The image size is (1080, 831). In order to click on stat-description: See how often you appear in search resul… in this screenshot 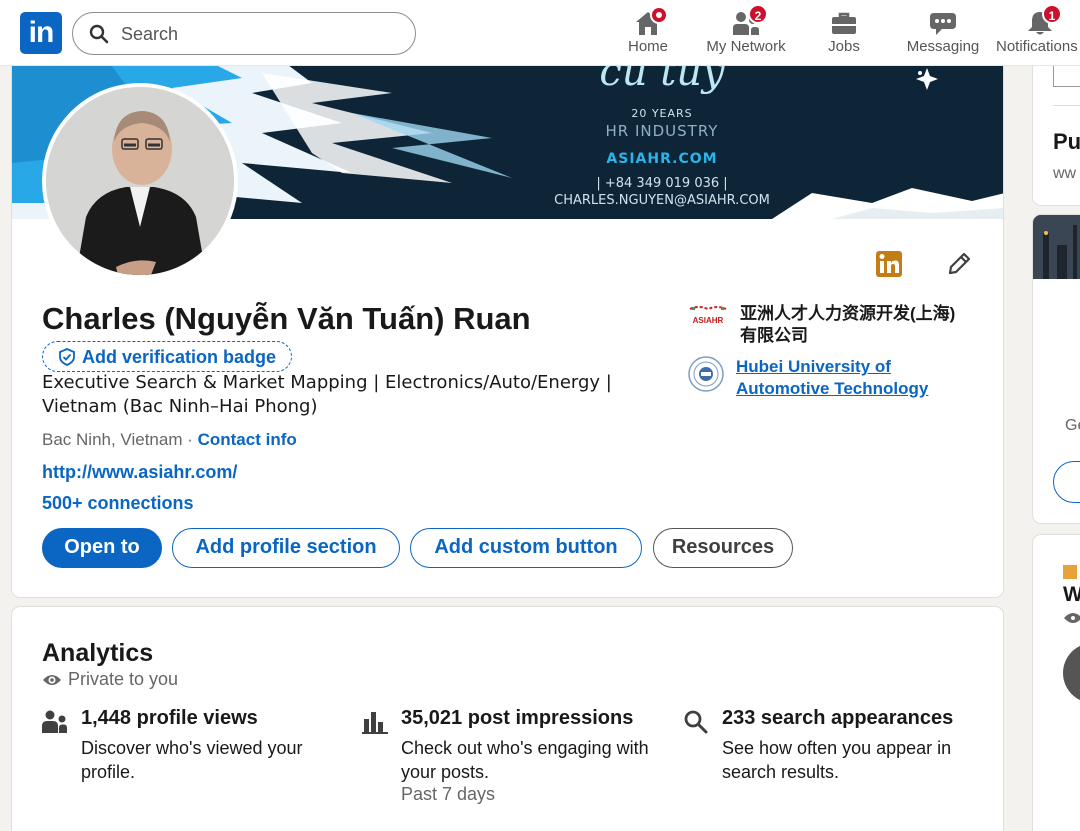, I will do `click(837, 760)`.